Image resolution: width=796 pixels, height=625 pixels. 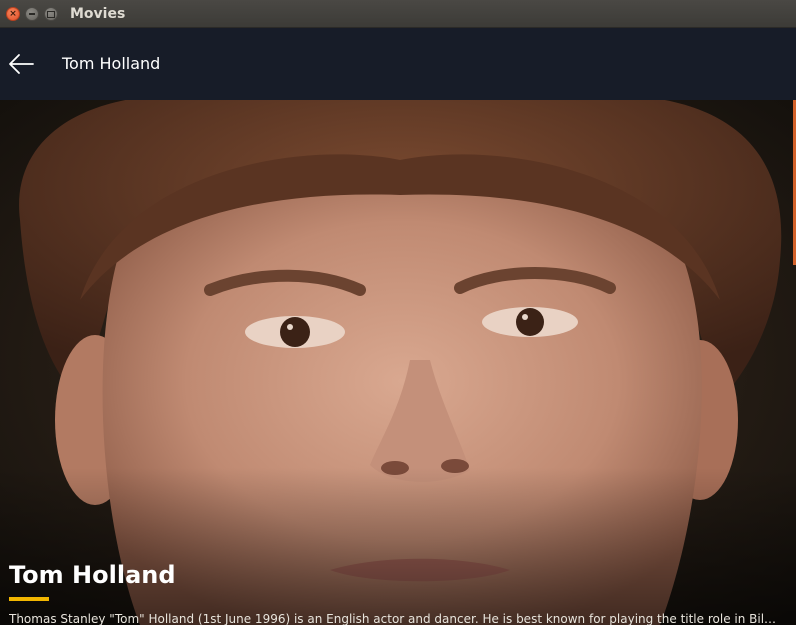 I want to click on window-minimize-button, so click(x=32, y=14).